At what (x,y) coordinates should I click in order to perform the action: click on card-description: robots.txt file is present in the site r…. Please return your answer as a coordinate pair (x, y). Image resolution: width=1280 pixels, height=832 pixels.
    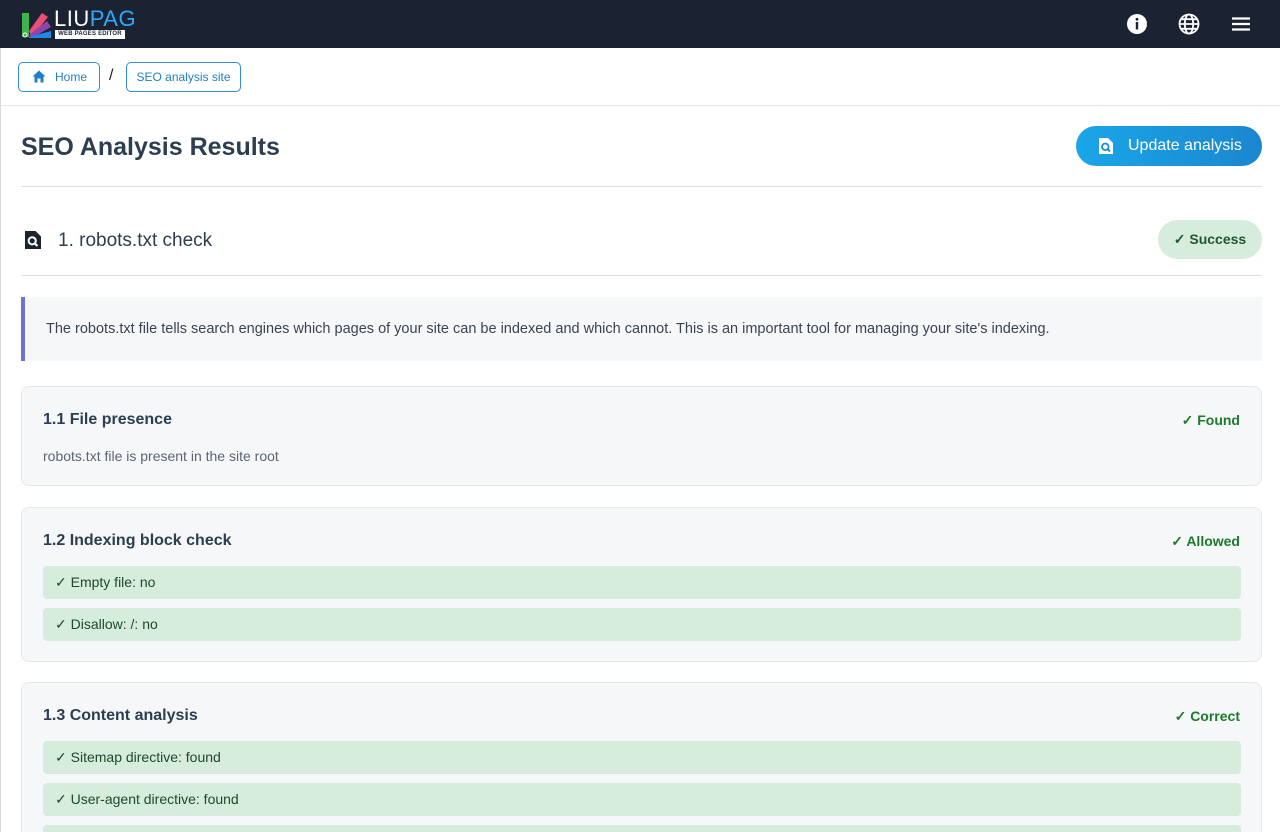
    Looking at the image, I should click on (161, 456).